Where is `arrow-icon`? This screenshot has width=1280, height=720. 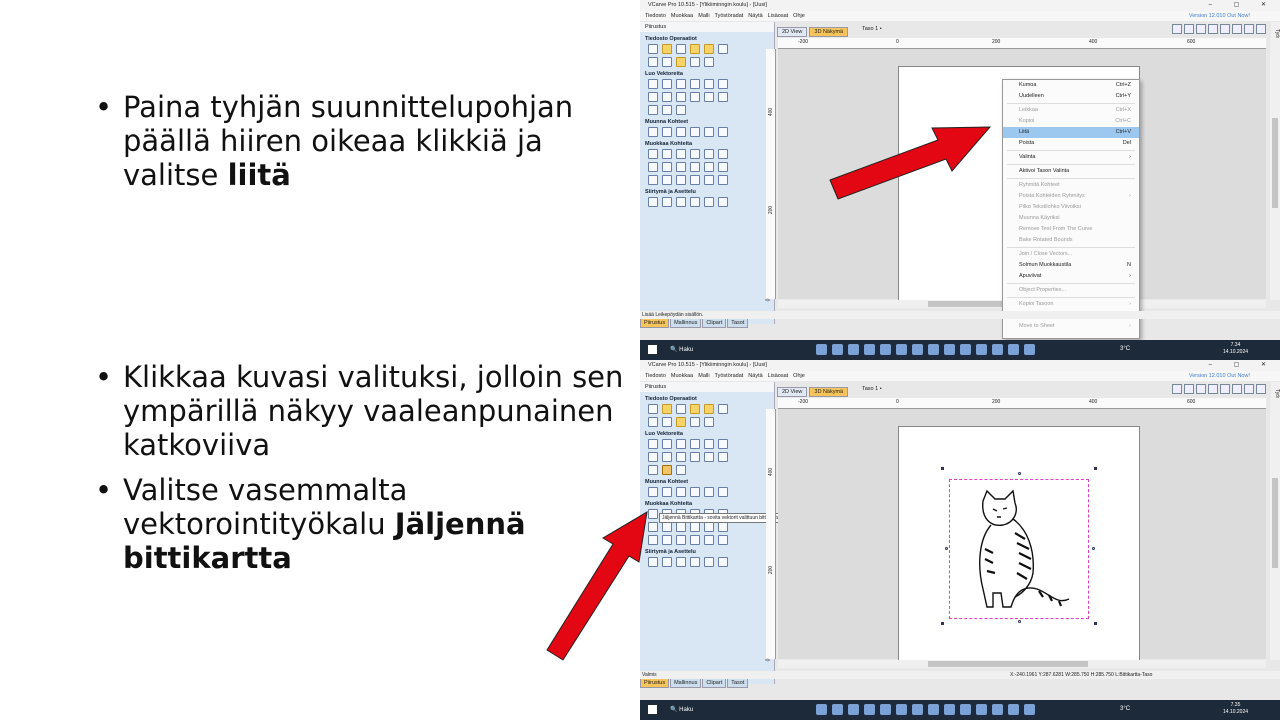
arrow-icon is located at coordinates (695, 540).